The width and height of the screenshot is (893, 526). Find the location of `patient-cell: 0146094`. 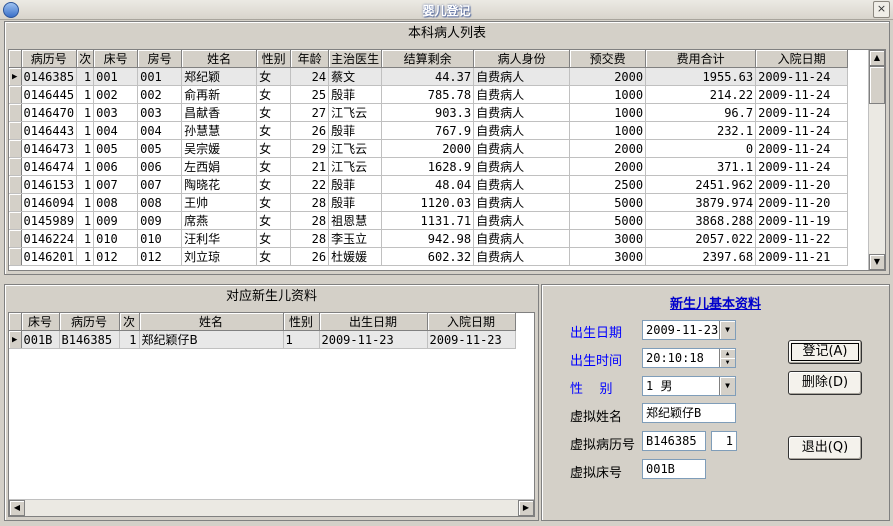

patient-cell: 0146094 is located at coordinates (49, 202).